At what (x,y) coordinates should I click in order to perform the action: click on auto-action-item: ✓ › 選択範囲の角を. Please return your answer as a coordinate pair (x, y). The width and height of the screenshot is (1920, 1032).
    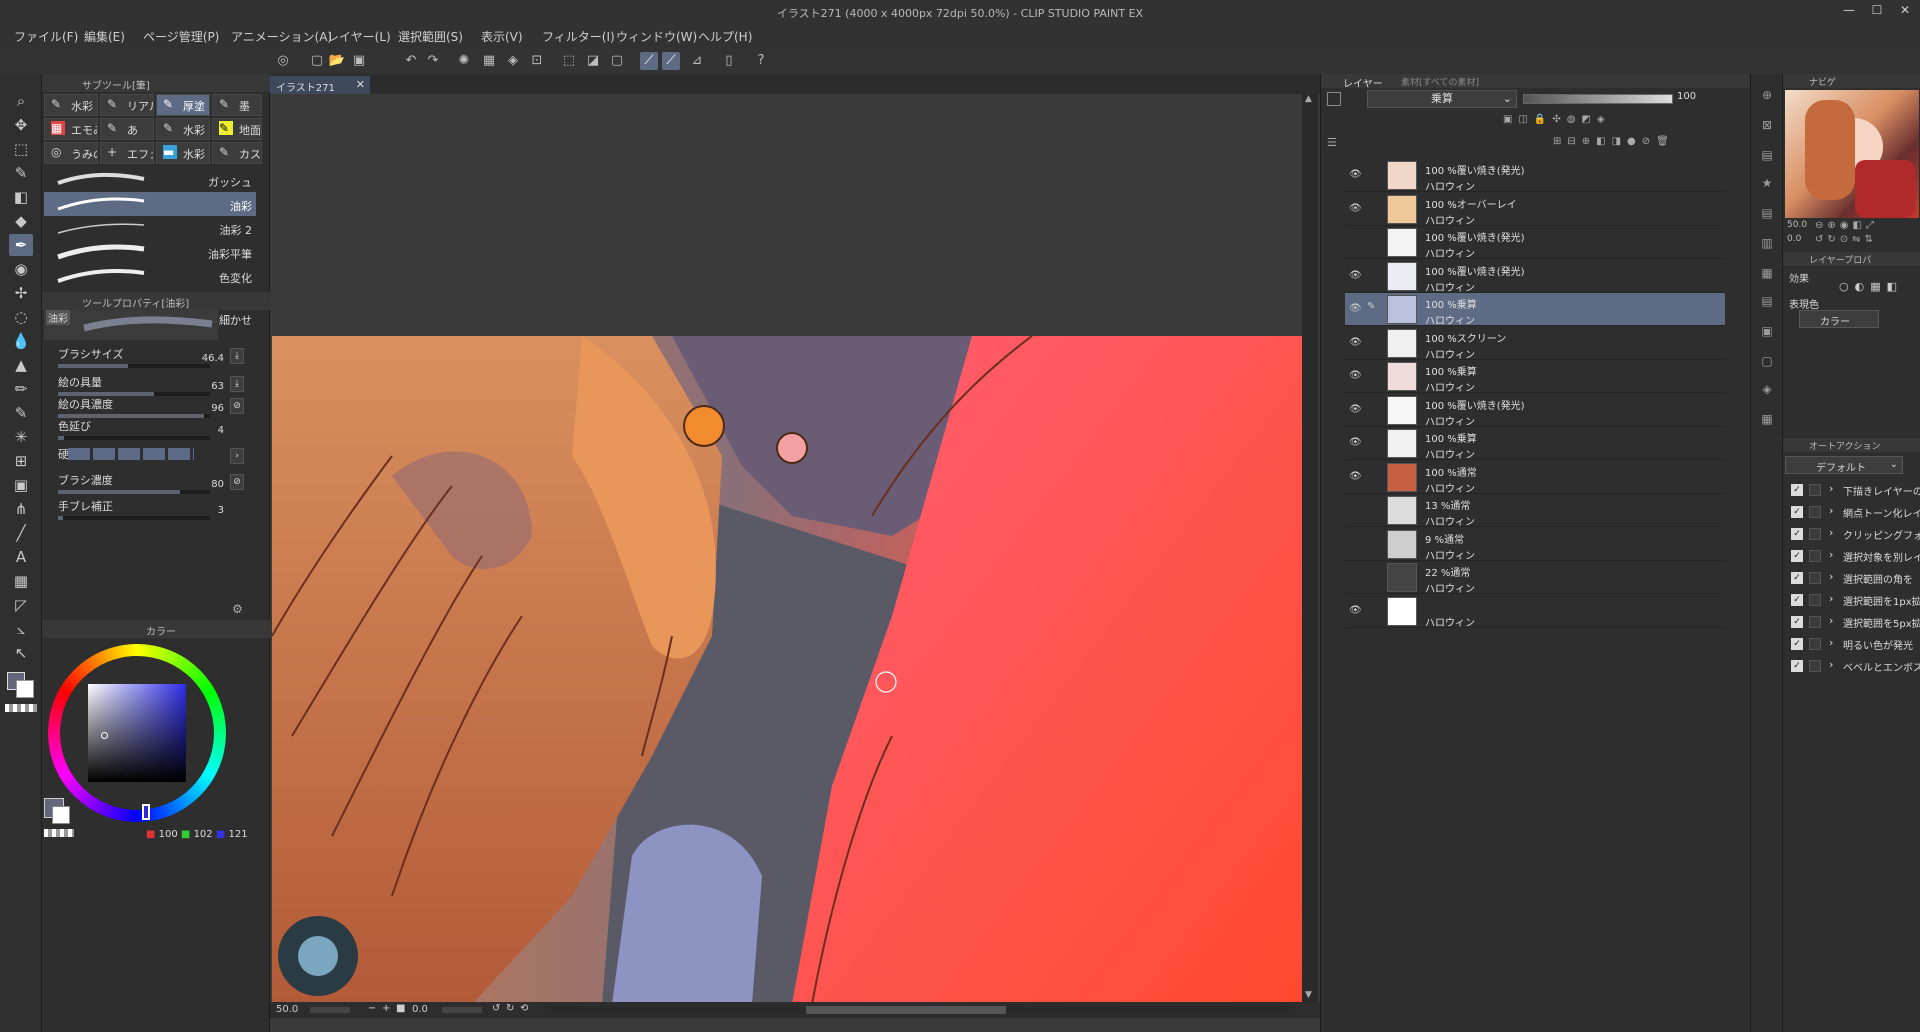
    Looking at the image, I should click on (1852, 579).